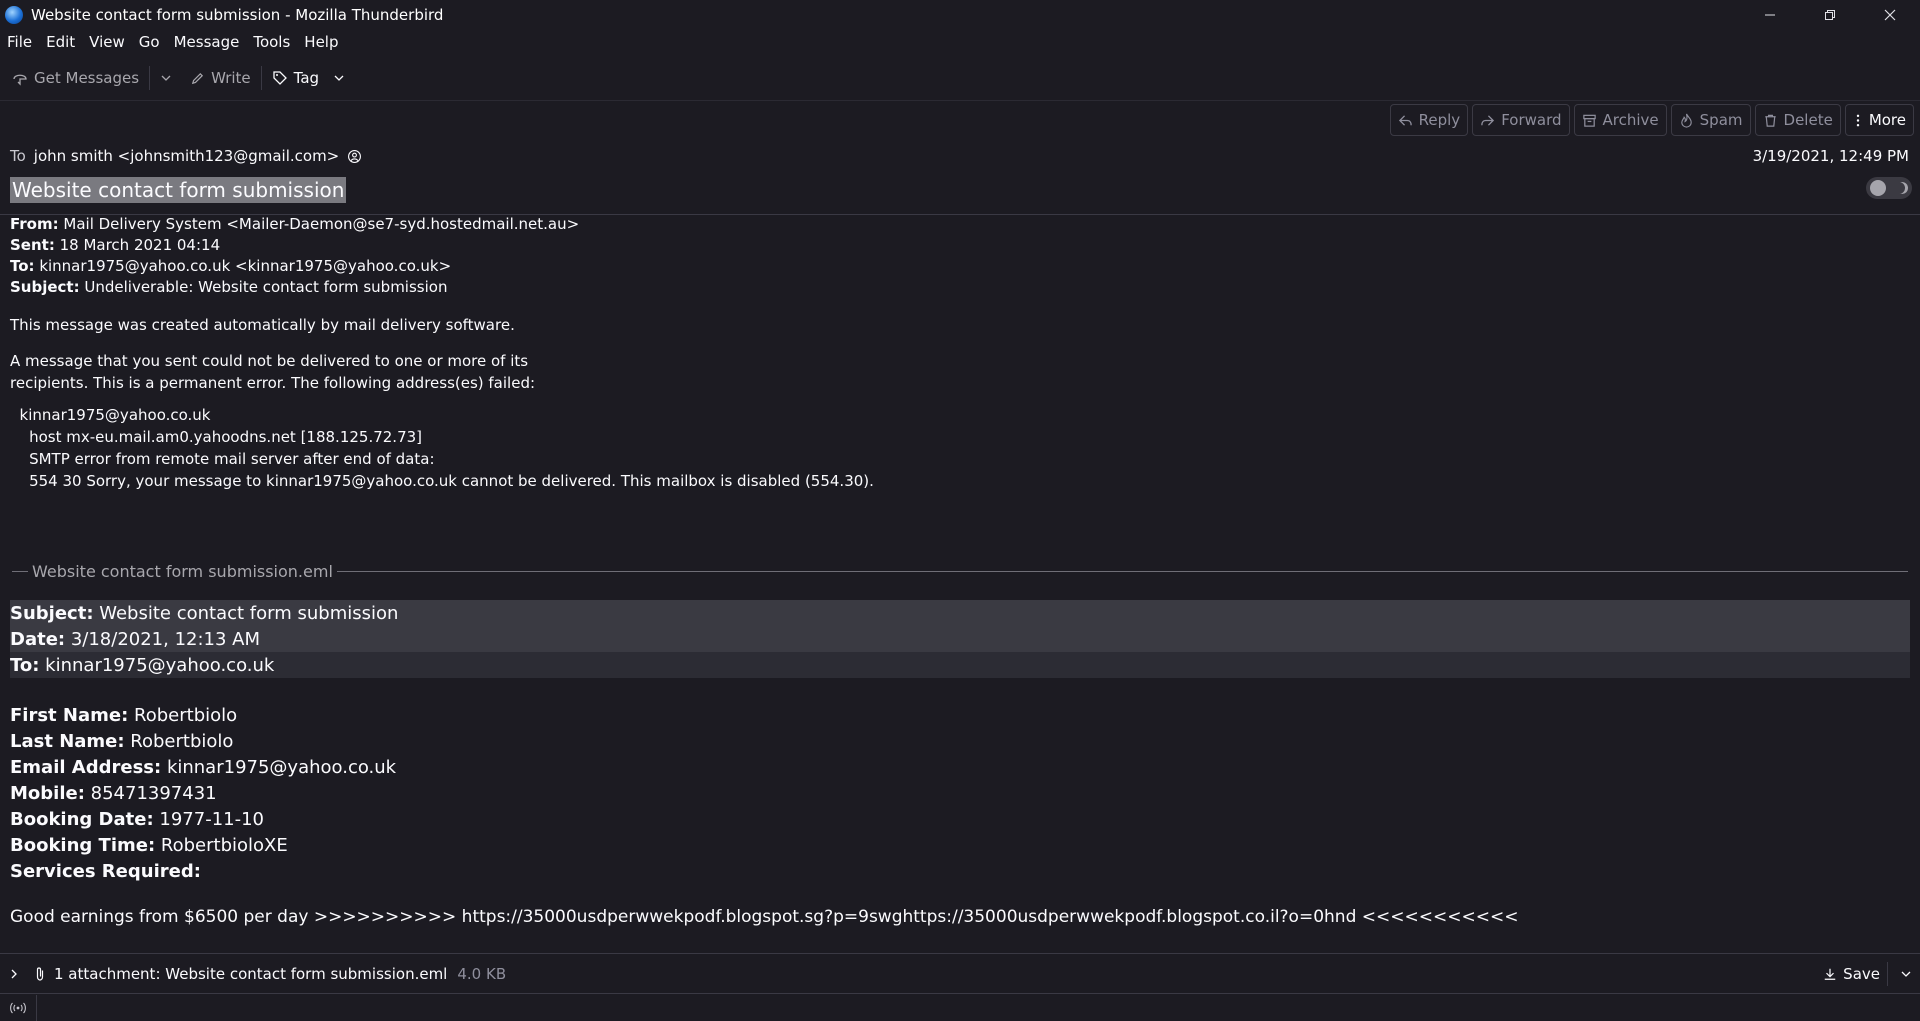 The image size is (1920, 1021). I want to click on broadcast-icon, so click(18, 1007).